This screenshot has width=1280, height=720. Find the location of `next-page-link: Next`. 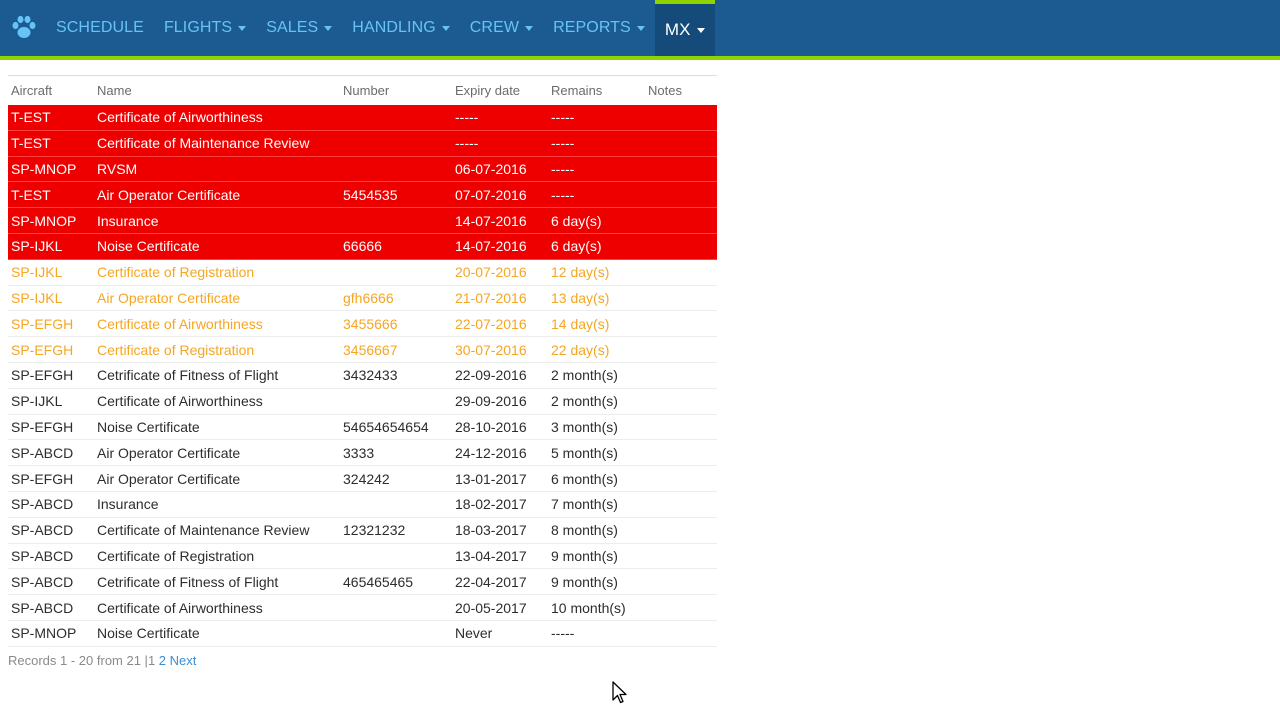

next-page-link: Next is located at coordinates (183, 660).